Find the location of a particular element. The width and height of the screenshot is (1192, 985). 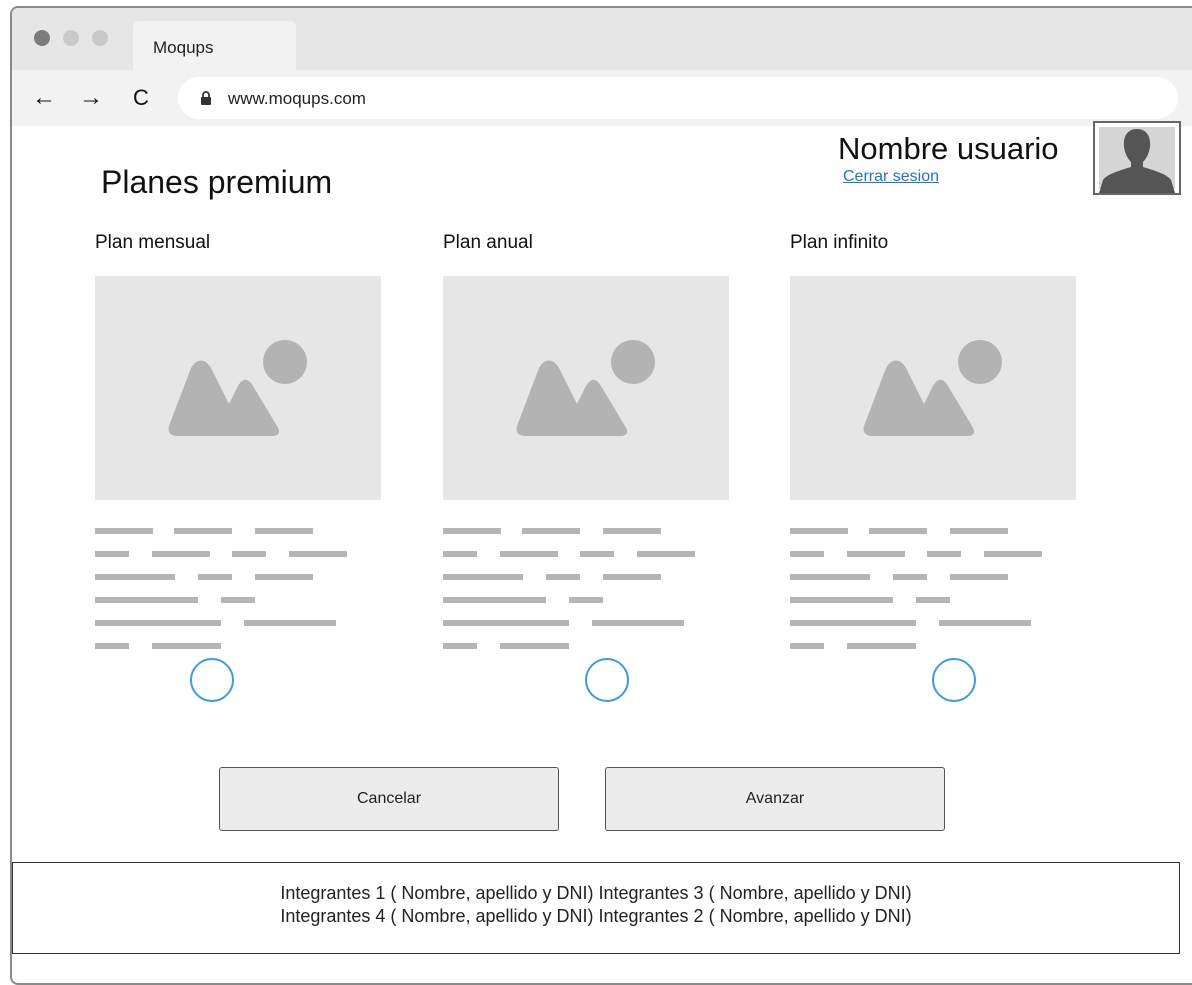

url-text: www.moqups.com is located at coordinates (297, 98).